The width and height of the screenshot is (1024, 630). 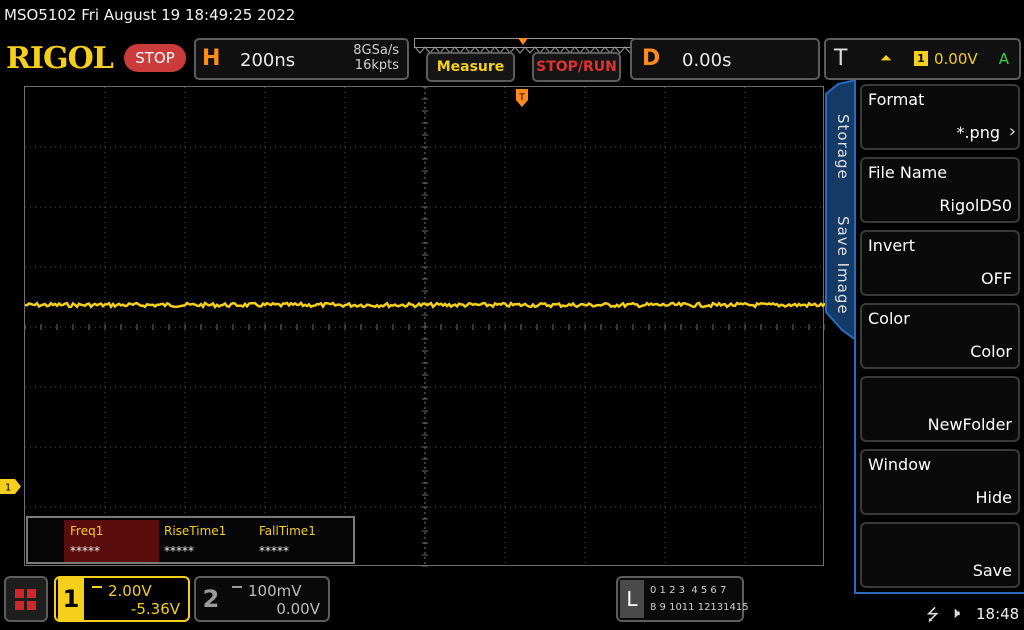 I want to click on home-menu-button, so click(x=26, y=599).